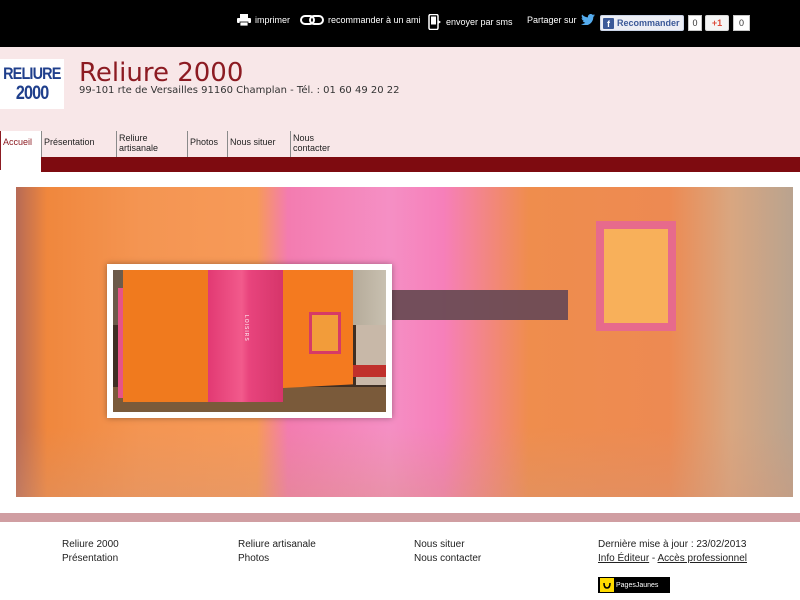  Describe the element at coordinates (479, 22) in the screenshot. I see `send-sms-label: envoyer par sms` at that location.